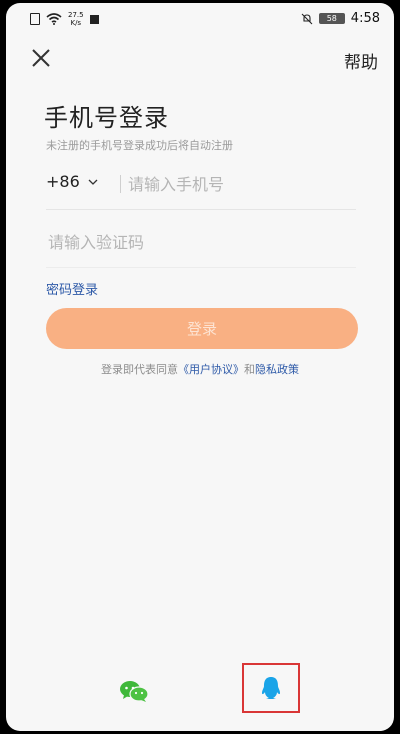 The image size is (400, 734). What do you see at coordinates (94, 19) in the screenshot?
I see `notification-icon` at bounding box center [94, 19].